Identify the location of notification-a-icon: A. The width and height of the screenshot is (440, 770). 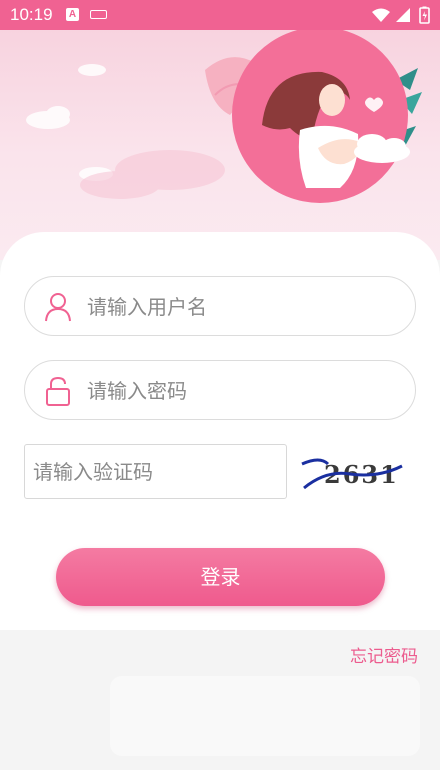
(72, 14).